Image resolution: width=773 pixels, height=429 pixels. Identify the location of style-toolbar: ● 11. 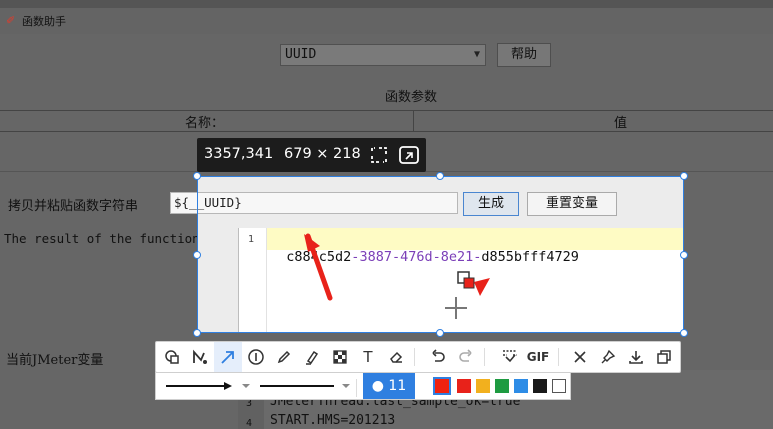
(363, 386).